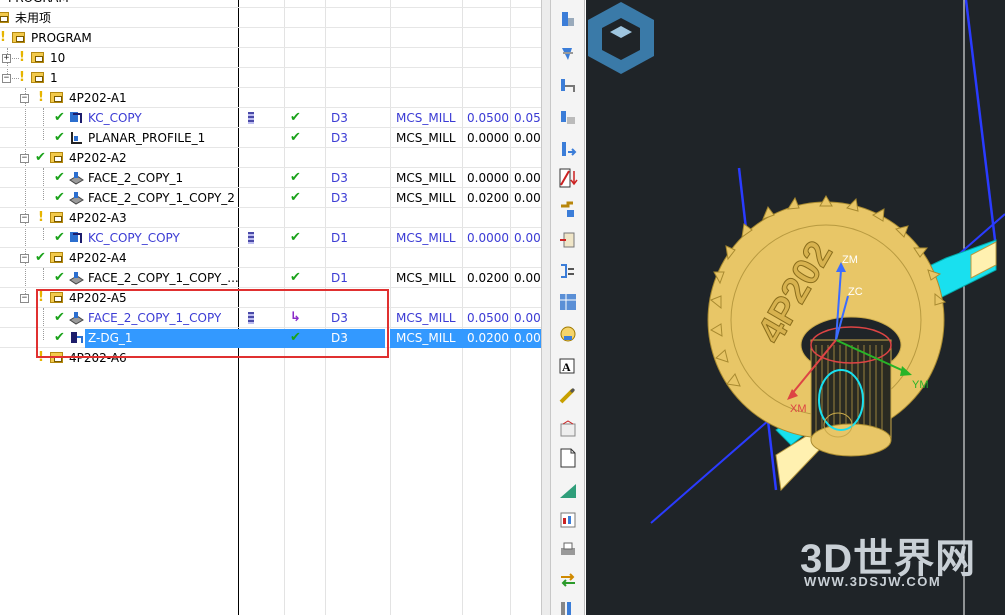 Image resolution: width=1005 pixels, height=615 pixels. Describe the element at coordinates (98, 218) in the screenshot. I see `row-name: 4P202-A3` at that location.